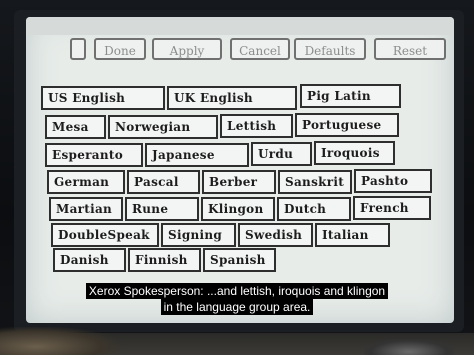  What do you see at coordinates (256, 126) in the screenshot?
I see `language-lettish: Lettish` at bounding box center [256, 126].